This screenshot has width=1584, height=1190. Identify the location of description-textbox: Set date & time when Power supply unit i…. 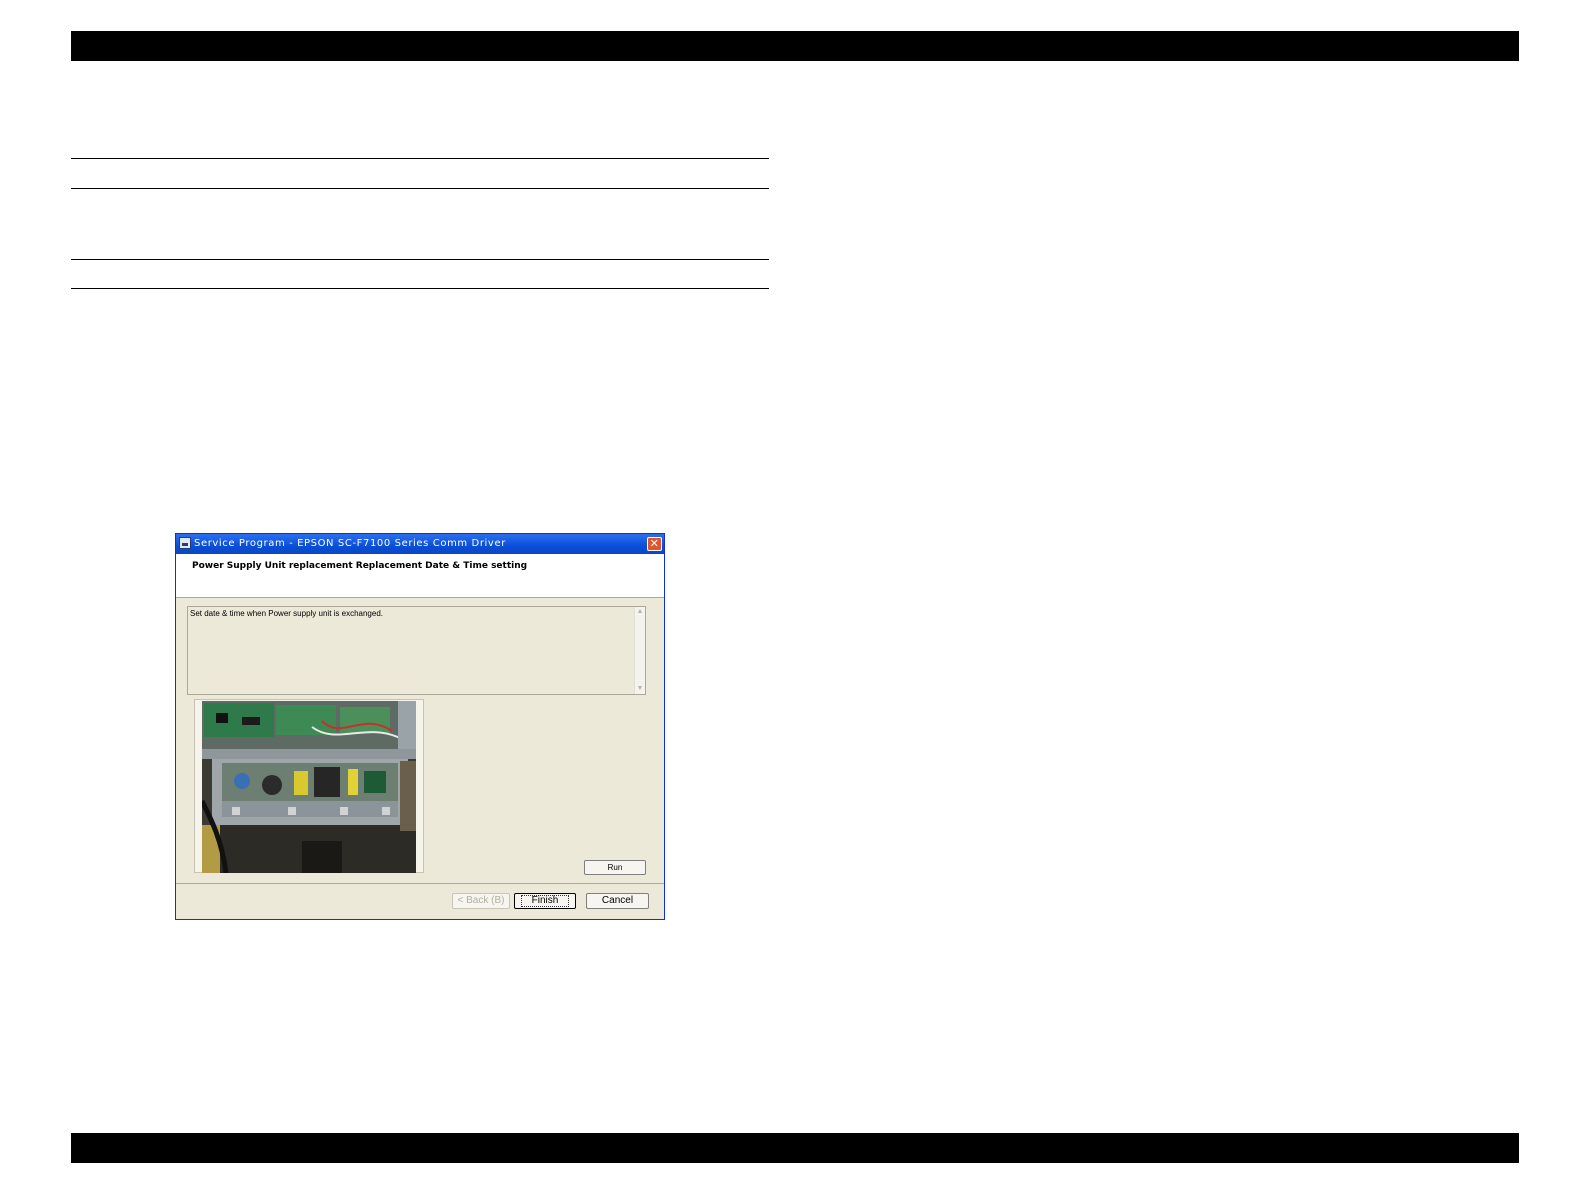
(416, 650).